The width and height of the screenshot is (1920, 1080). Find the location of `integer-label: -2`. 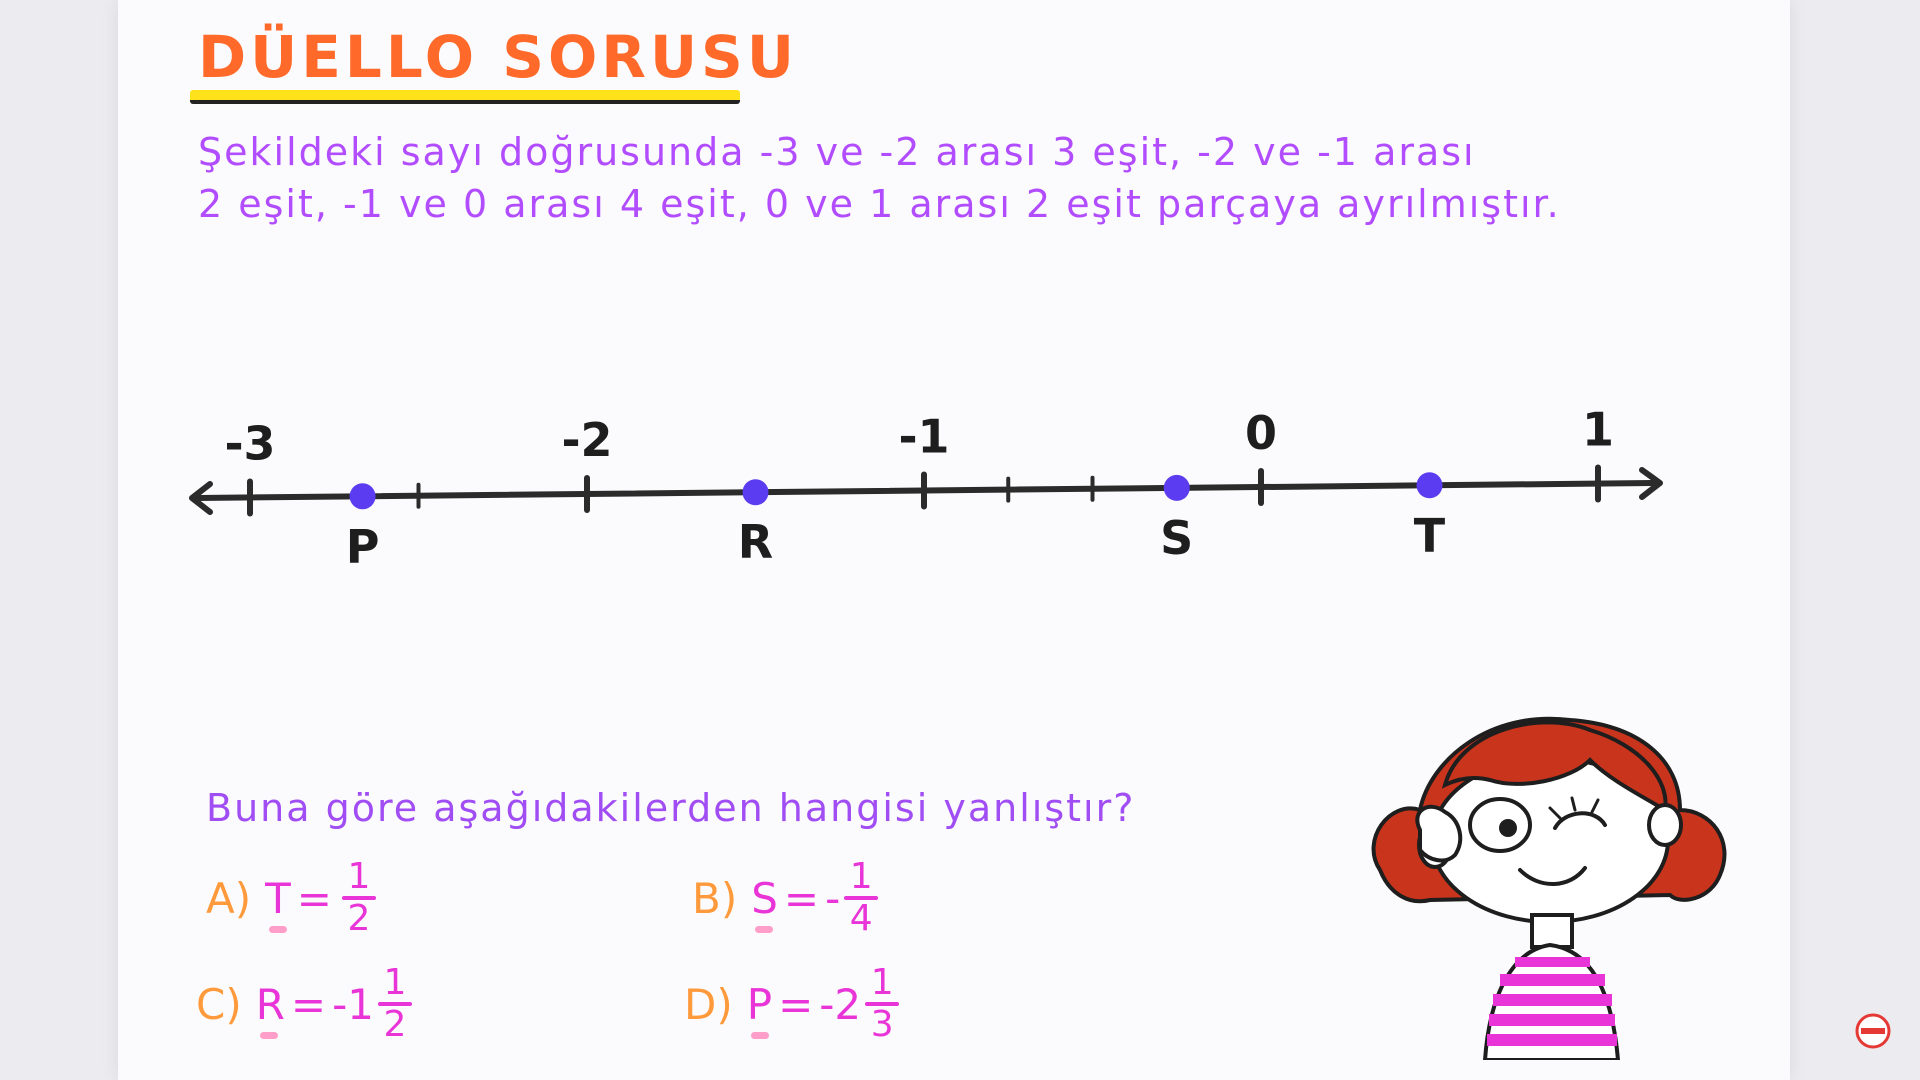

integer-label: -2 is located at coordinates (586, 440).